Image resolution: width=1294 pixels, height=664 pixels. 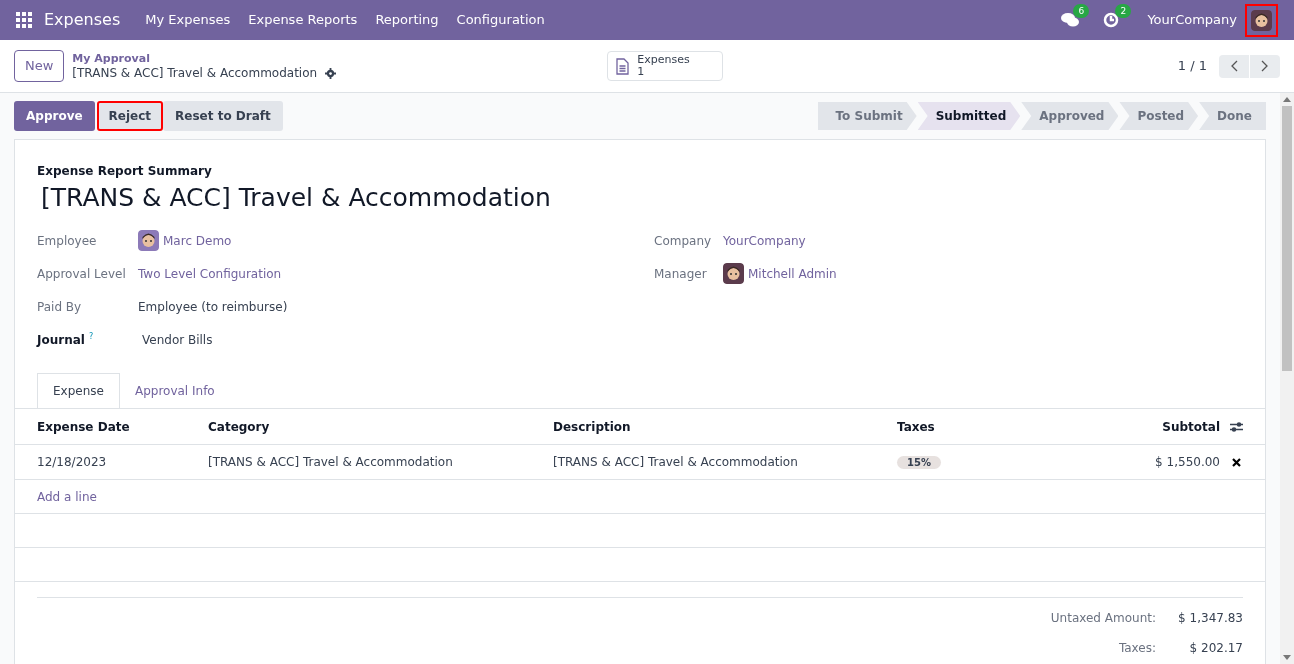 What do you see at coordinates (1159, 116) in the screenshot?
I see `status-stage: Posted` at bounding box center [1159, 116].